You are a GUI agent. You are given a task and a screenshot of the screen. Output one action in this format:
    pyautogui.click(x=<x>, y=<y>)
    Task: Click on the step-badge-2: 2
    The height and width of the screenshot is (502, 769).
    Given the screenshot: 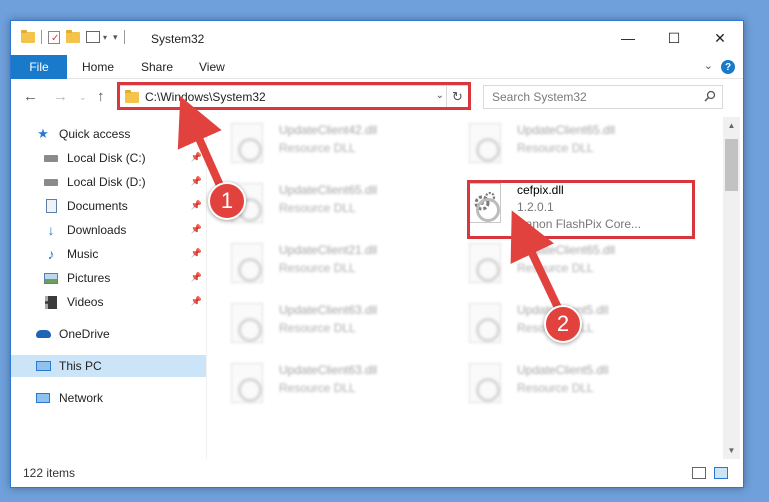 What is the action you would take?
    pyautogui.click(x=563, y=324)
    